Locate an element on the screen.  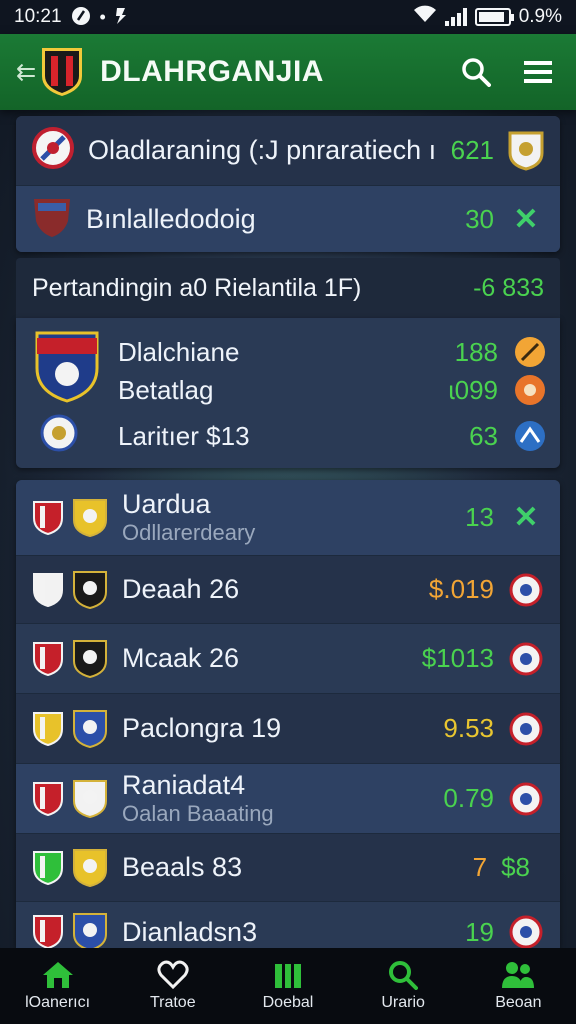
top-row: Oladlaraning (:J pnraratiech ı 621 is located at coordinates (288, 151).